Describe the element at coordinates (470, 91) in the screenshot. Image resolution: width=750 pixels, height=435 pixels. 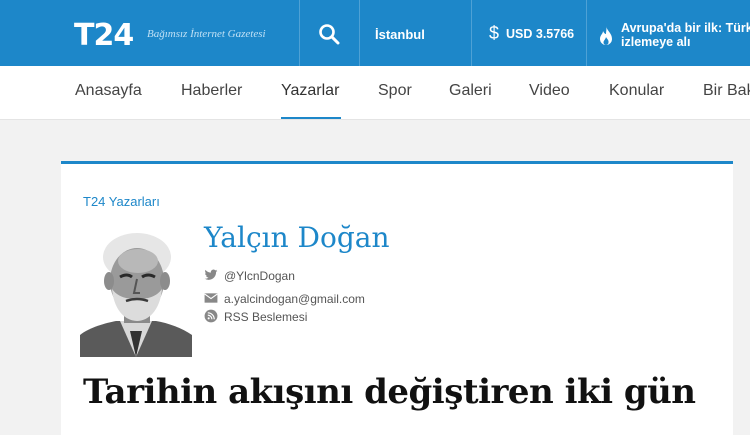
I see `nav-item-galeri: Galeri` at that location.